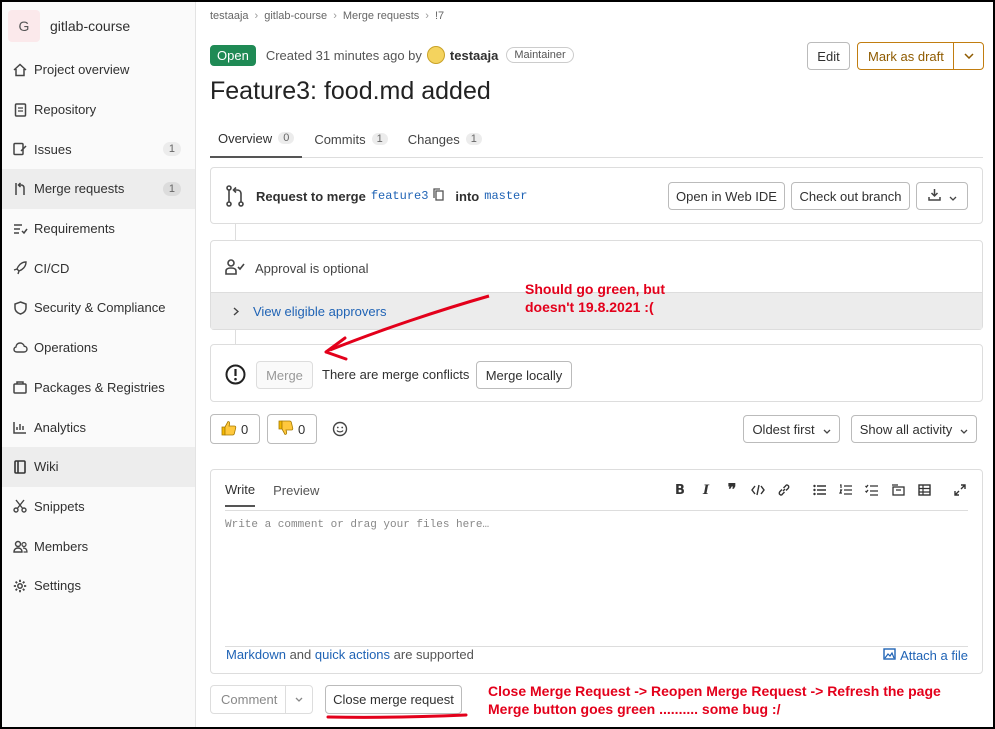  Describe the element at coordinates (934, 655) in the screenshot. I see `attach-file-label: Attach a file` at that location.